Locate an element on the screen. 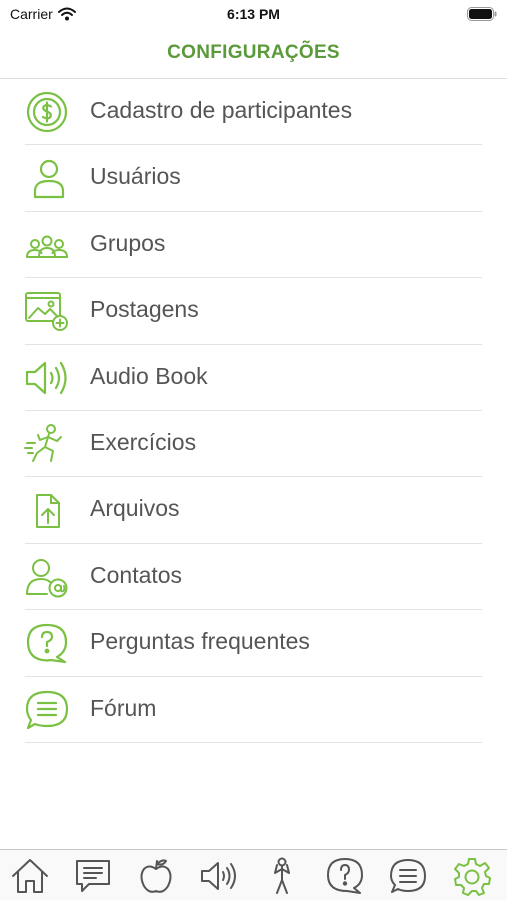 The image size is (507, 900). exercise-icon is located at coordinates (282, 875).